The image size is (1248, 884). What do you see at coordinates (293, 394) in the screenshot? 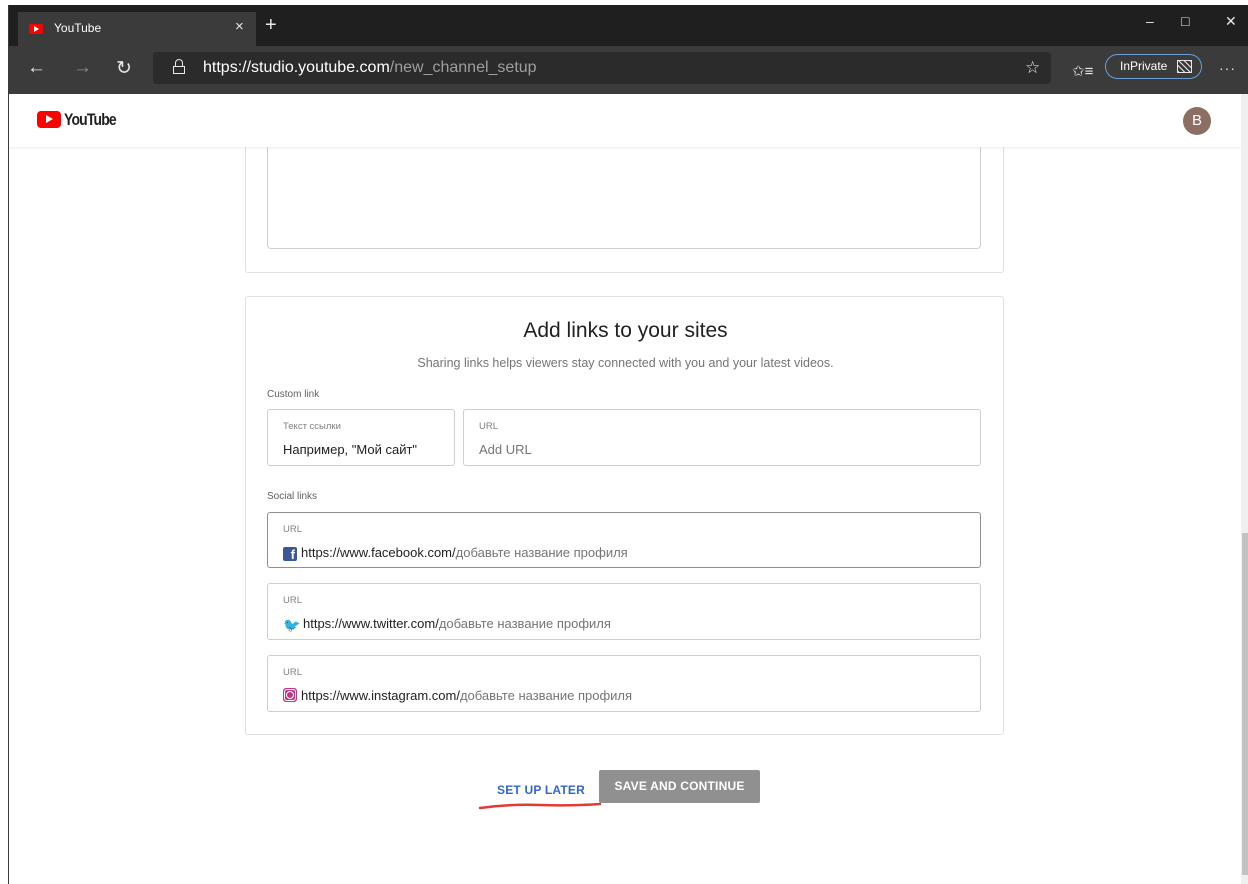
I see `custom-link-label: Custom link` at bounding box center [293, 394].